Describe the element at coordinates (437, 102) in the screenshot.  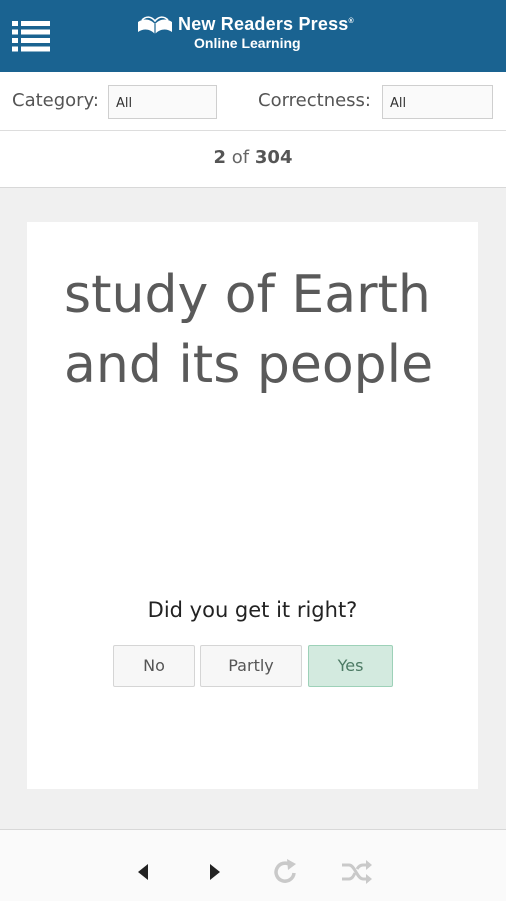
I see `correctness-select: All` at that location.